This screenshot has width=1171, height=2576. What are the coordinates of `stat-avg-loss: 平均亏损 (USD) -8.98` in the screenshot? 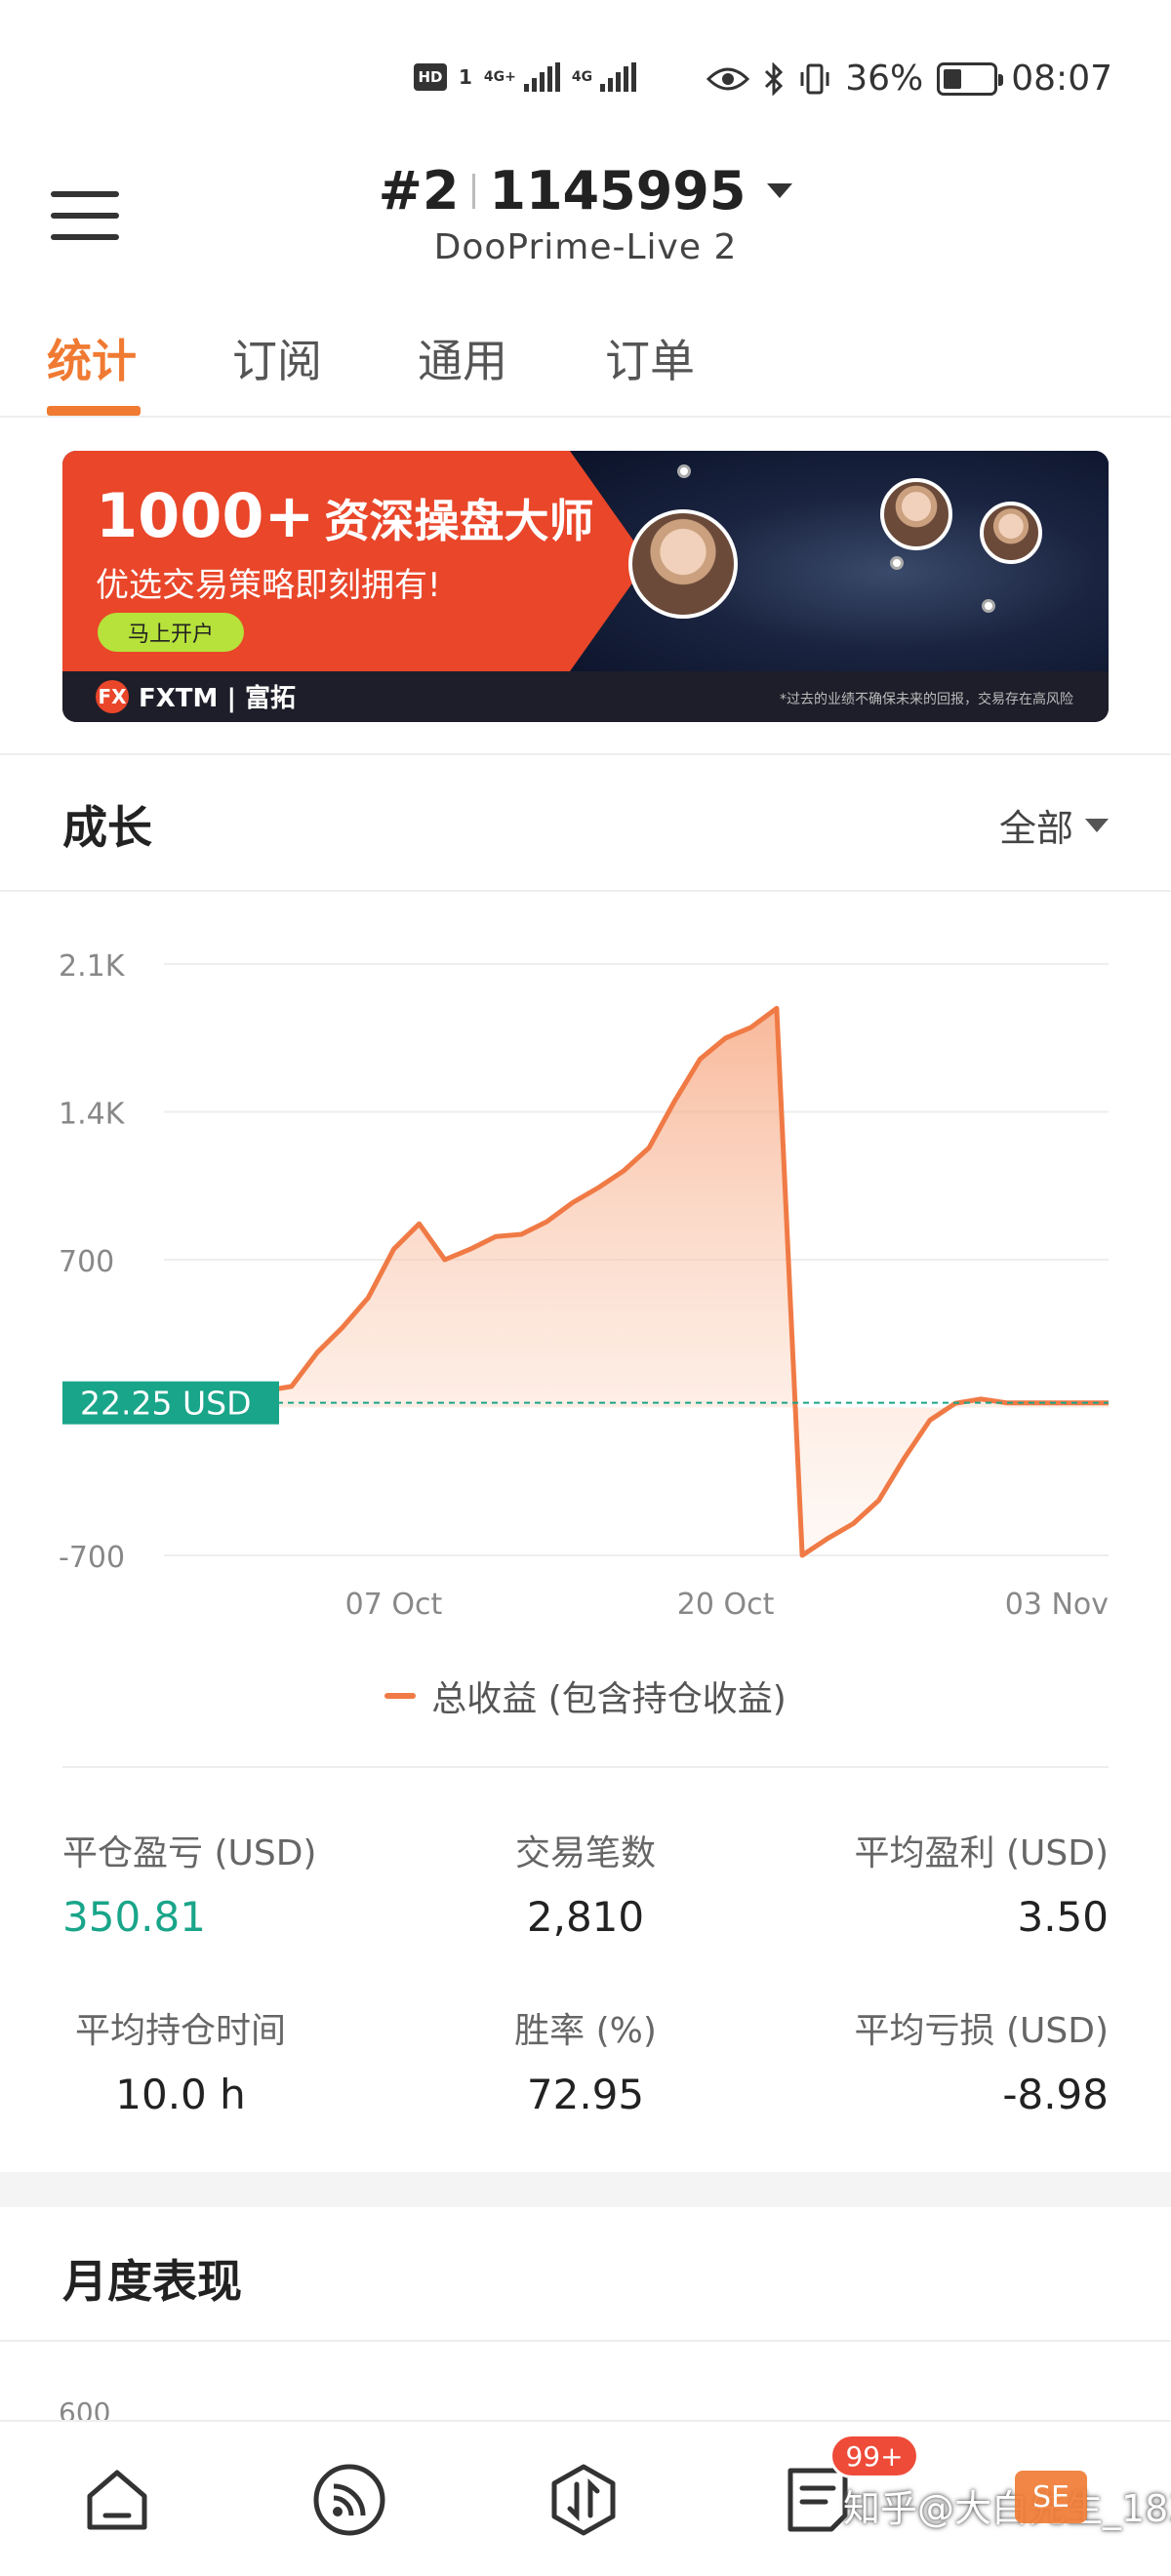 It's located at (913, 2060).